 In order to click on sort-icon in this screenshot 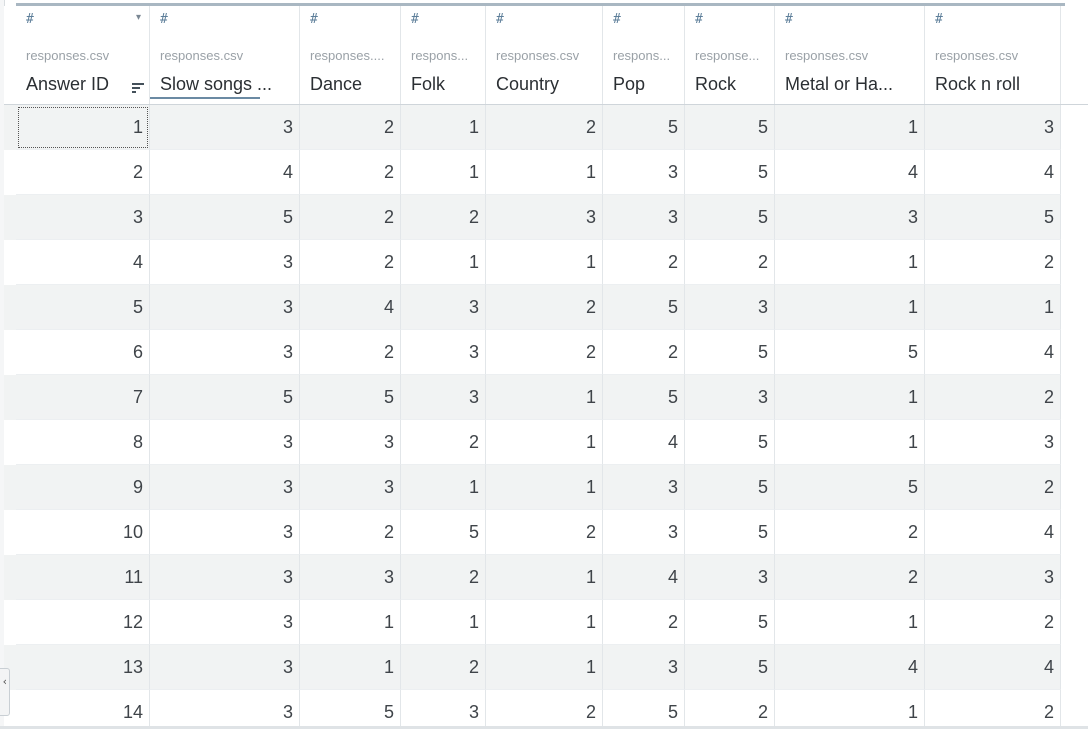, I will do `click(138, 88)`.